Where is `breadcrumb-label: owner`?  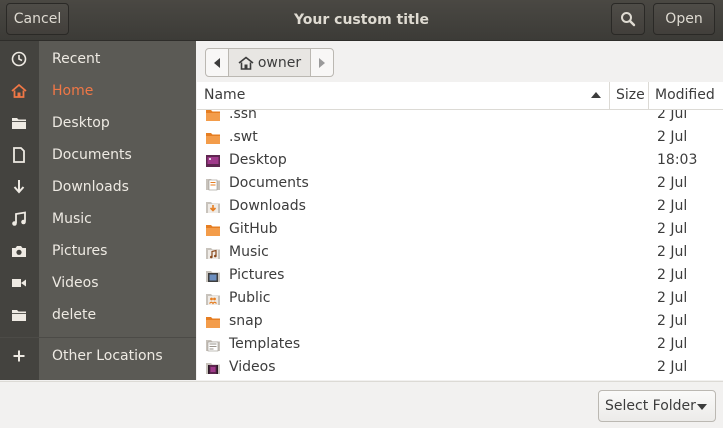 breadcrumb-label: owner is located at coordinates (279, 62).